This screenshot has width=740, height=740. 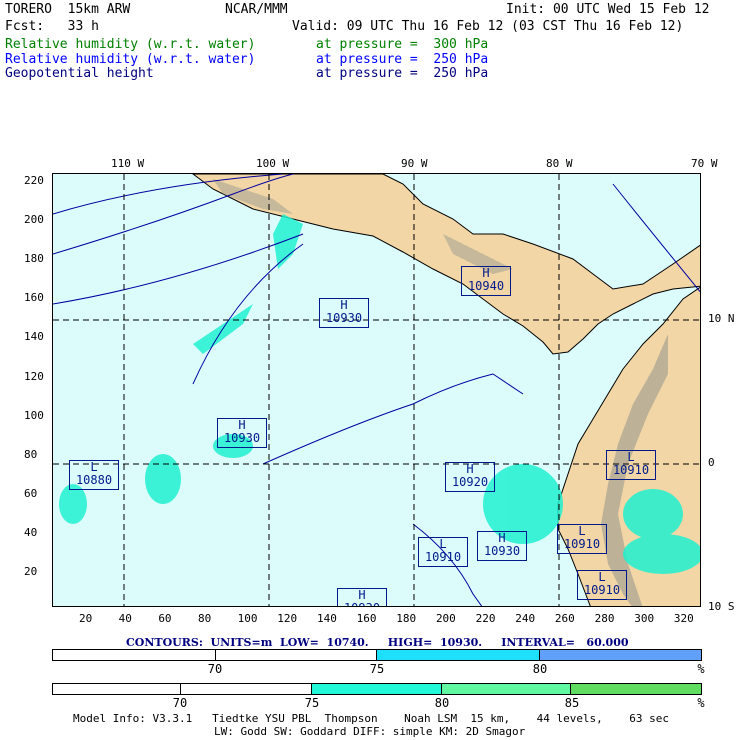 I want to click on colorbar2-label: 85, so click(x=572, y=703).